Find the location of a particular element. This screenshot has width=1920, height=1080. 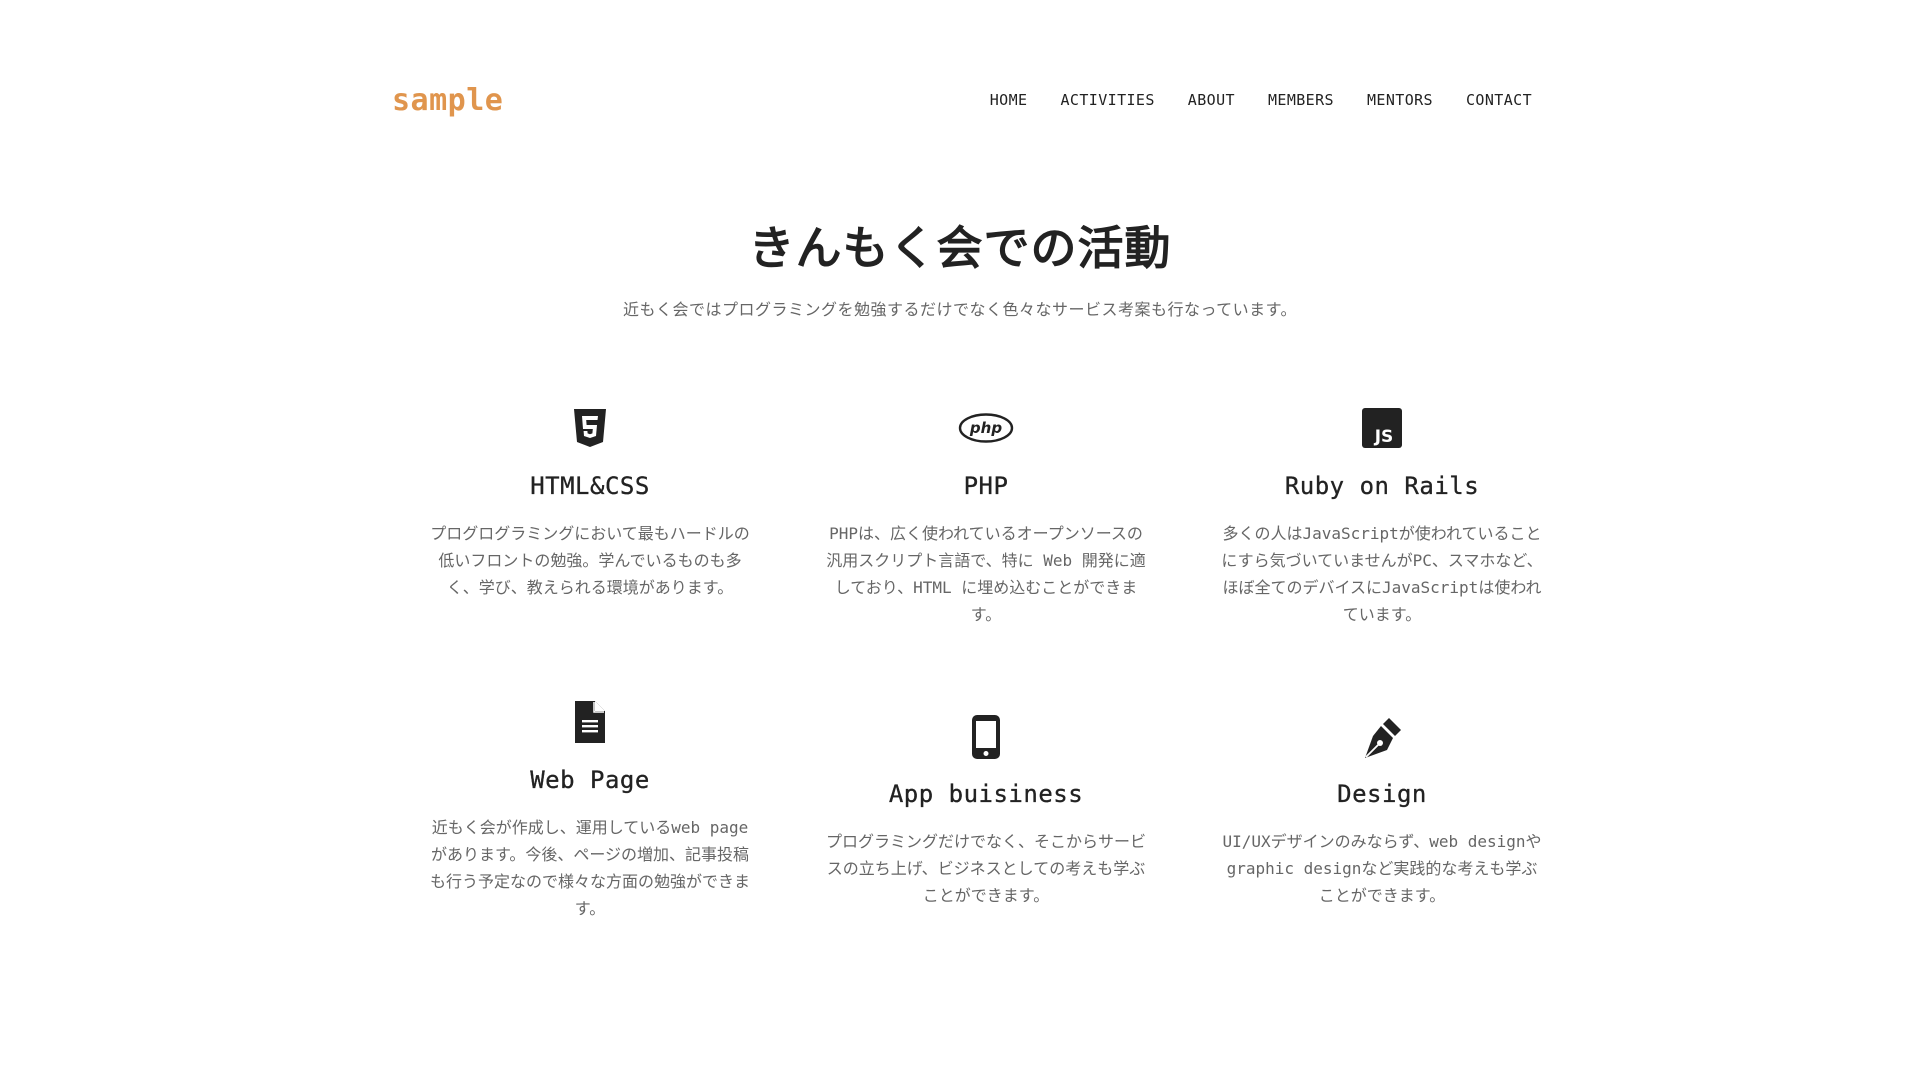

nav-activities: ACTIVITIES is located at coordinates (1107, 100).